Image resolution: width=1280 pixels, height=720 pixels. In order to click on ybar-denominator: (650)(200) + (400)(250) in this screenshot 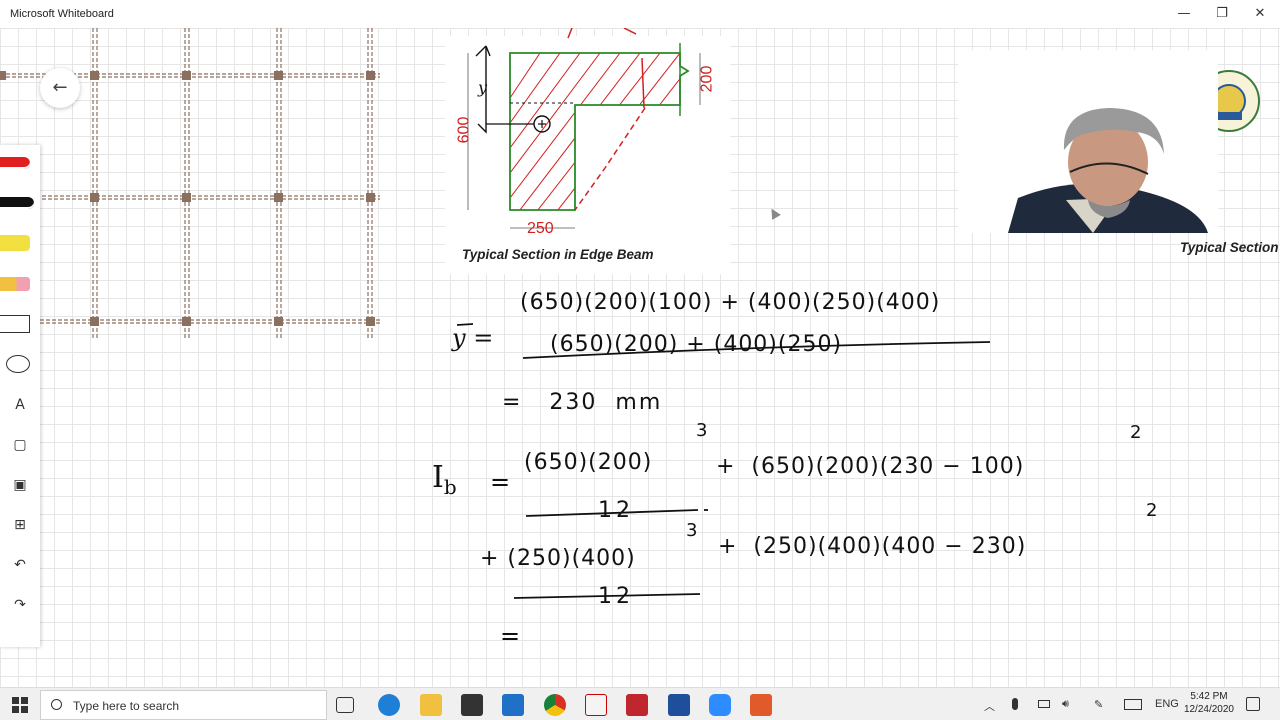, I will do `click(696, 344)`.